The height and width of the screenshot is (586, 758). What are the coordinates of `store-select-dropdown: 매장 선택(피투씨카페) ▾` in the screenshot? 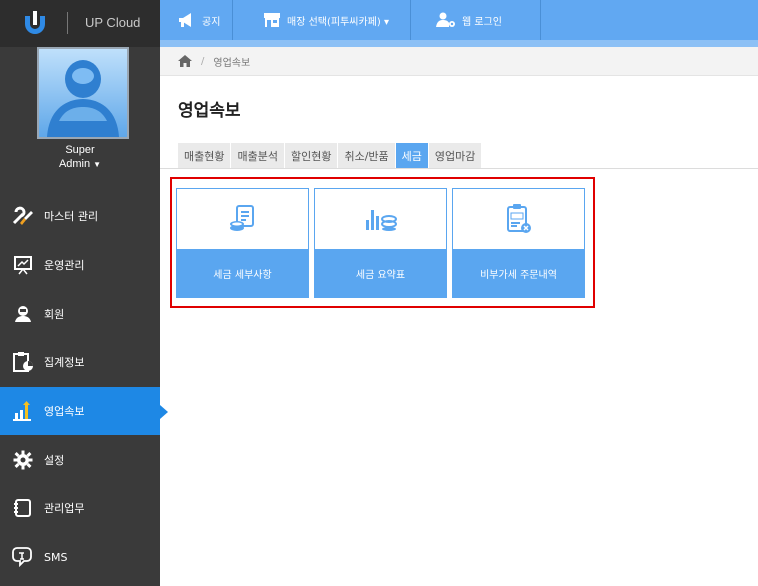 It's located at (326, 20).